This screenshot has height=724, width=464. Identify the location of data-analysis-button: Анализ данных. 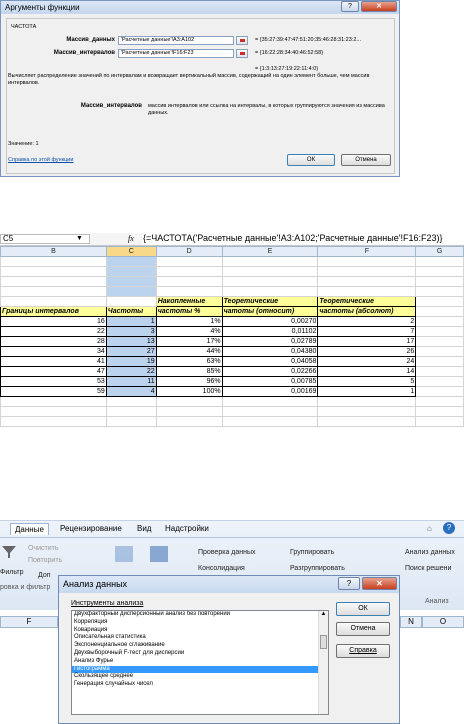
(430, 552).